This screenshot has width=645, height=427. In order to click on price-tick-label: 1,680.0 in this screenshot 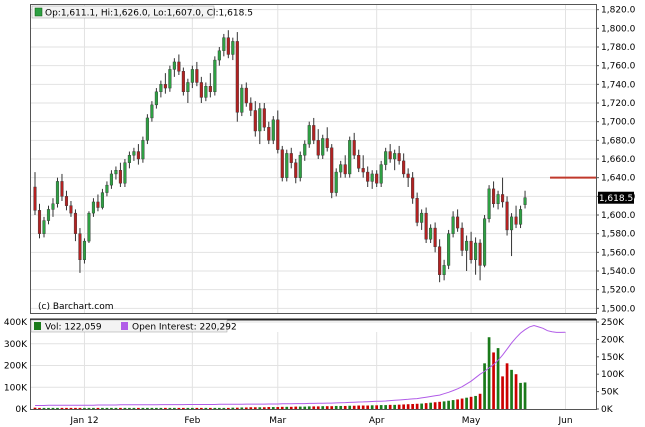, I will do `click(618, 141)`.